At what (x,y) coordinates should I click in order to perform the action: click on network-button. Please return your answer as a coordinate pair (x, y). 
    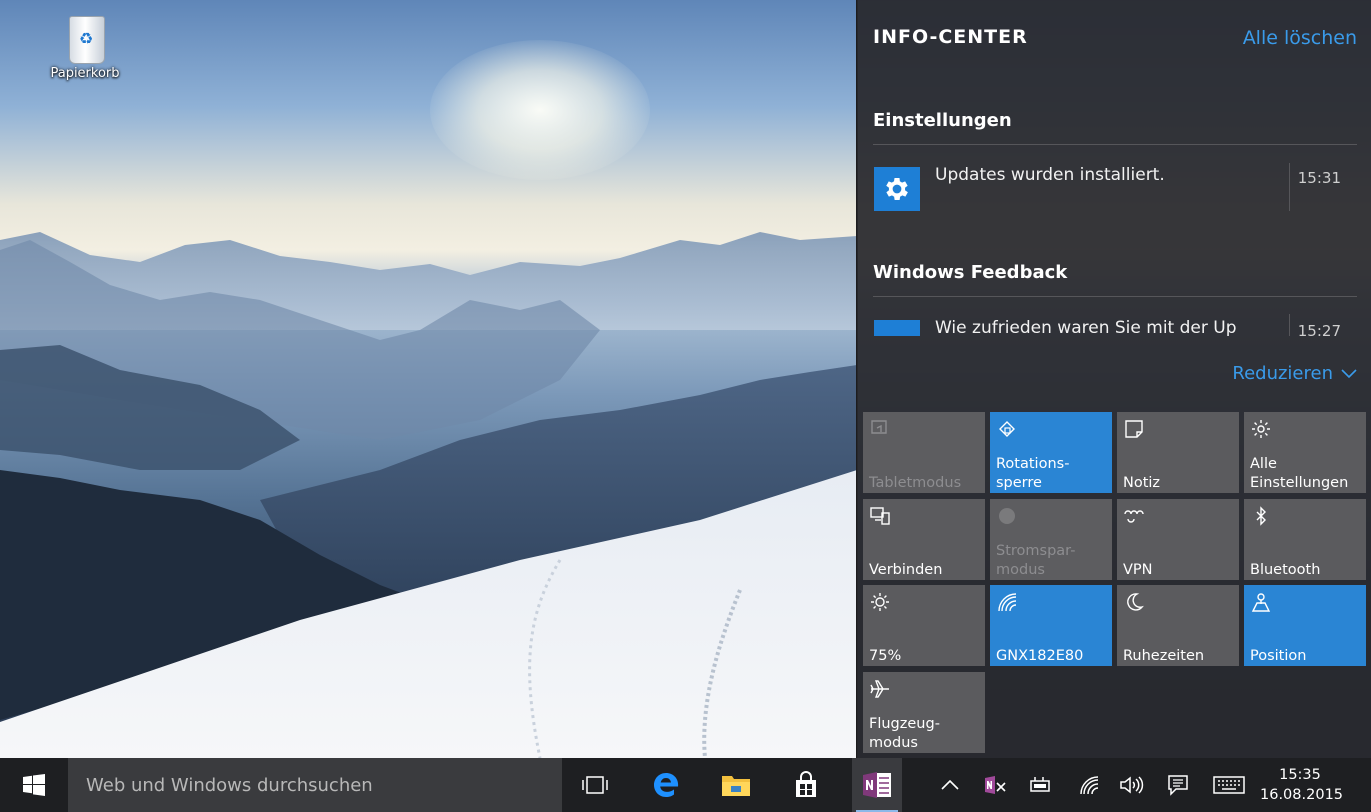
    Looking at the image, I should click on (1089, 785).